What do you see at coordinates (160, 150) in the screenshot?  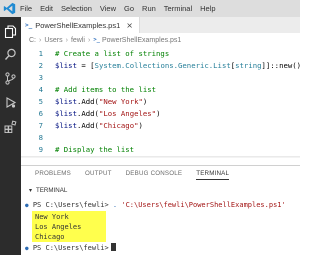 I see `code-line: 9 # Display the list` at bounding box center [160, 150].